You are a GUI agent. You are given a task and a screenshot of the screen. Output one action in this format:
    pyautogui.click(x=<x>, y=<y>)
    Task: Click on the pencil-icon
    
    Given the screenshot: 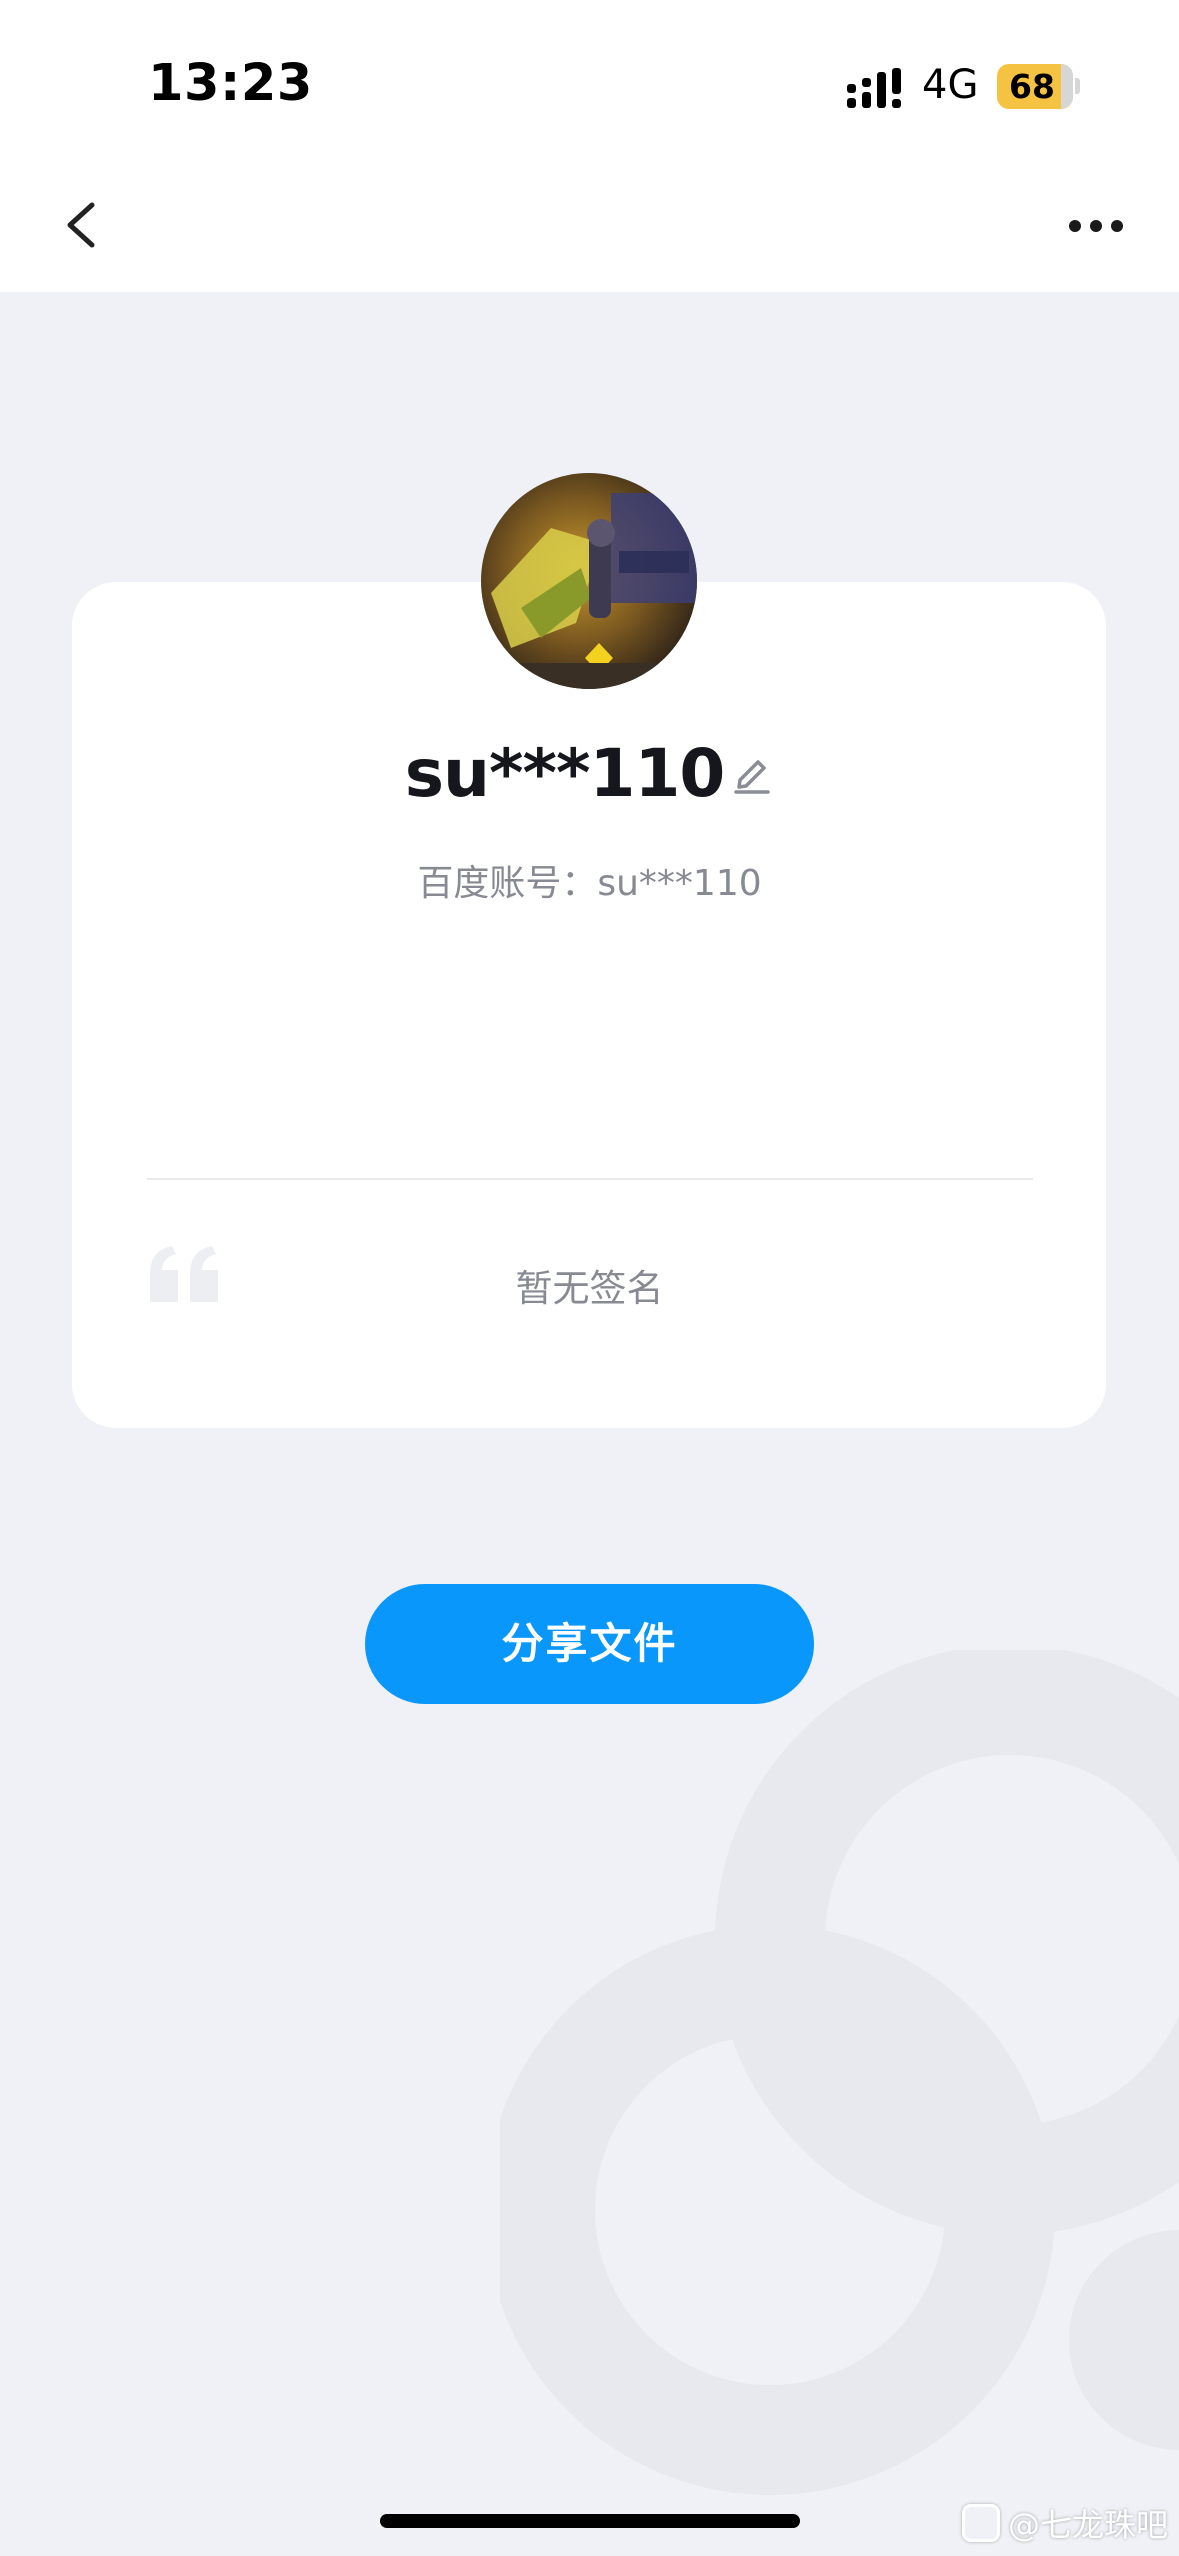 What is the action you would take?
    pyautogui.click(x=752, y=774)
    